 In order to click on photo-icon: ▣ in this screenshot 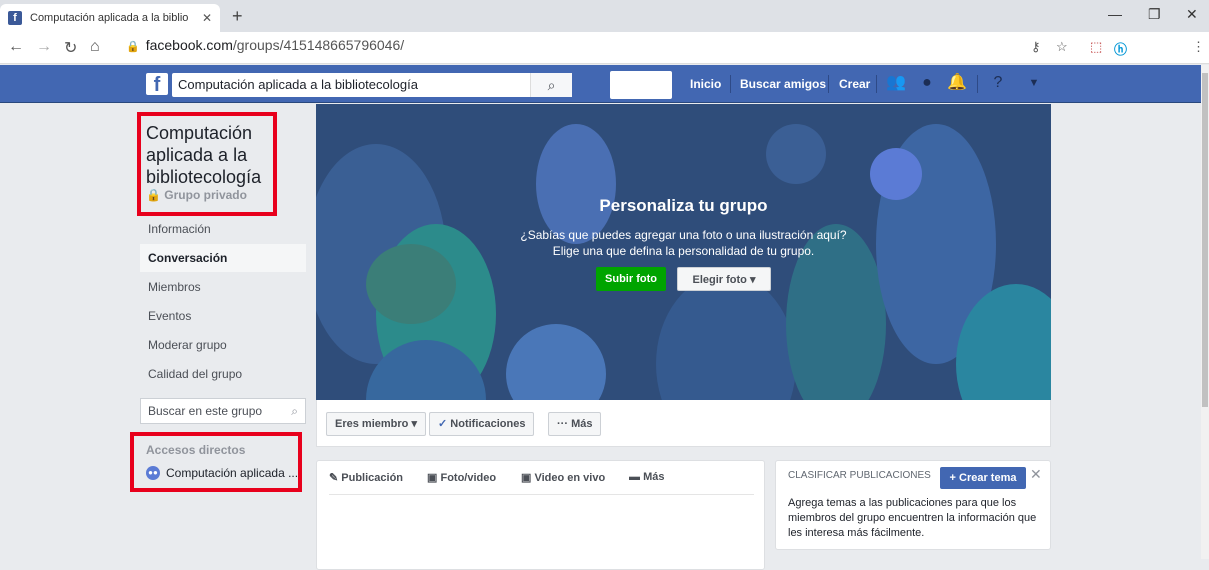, I will do `click(432, 478)`.